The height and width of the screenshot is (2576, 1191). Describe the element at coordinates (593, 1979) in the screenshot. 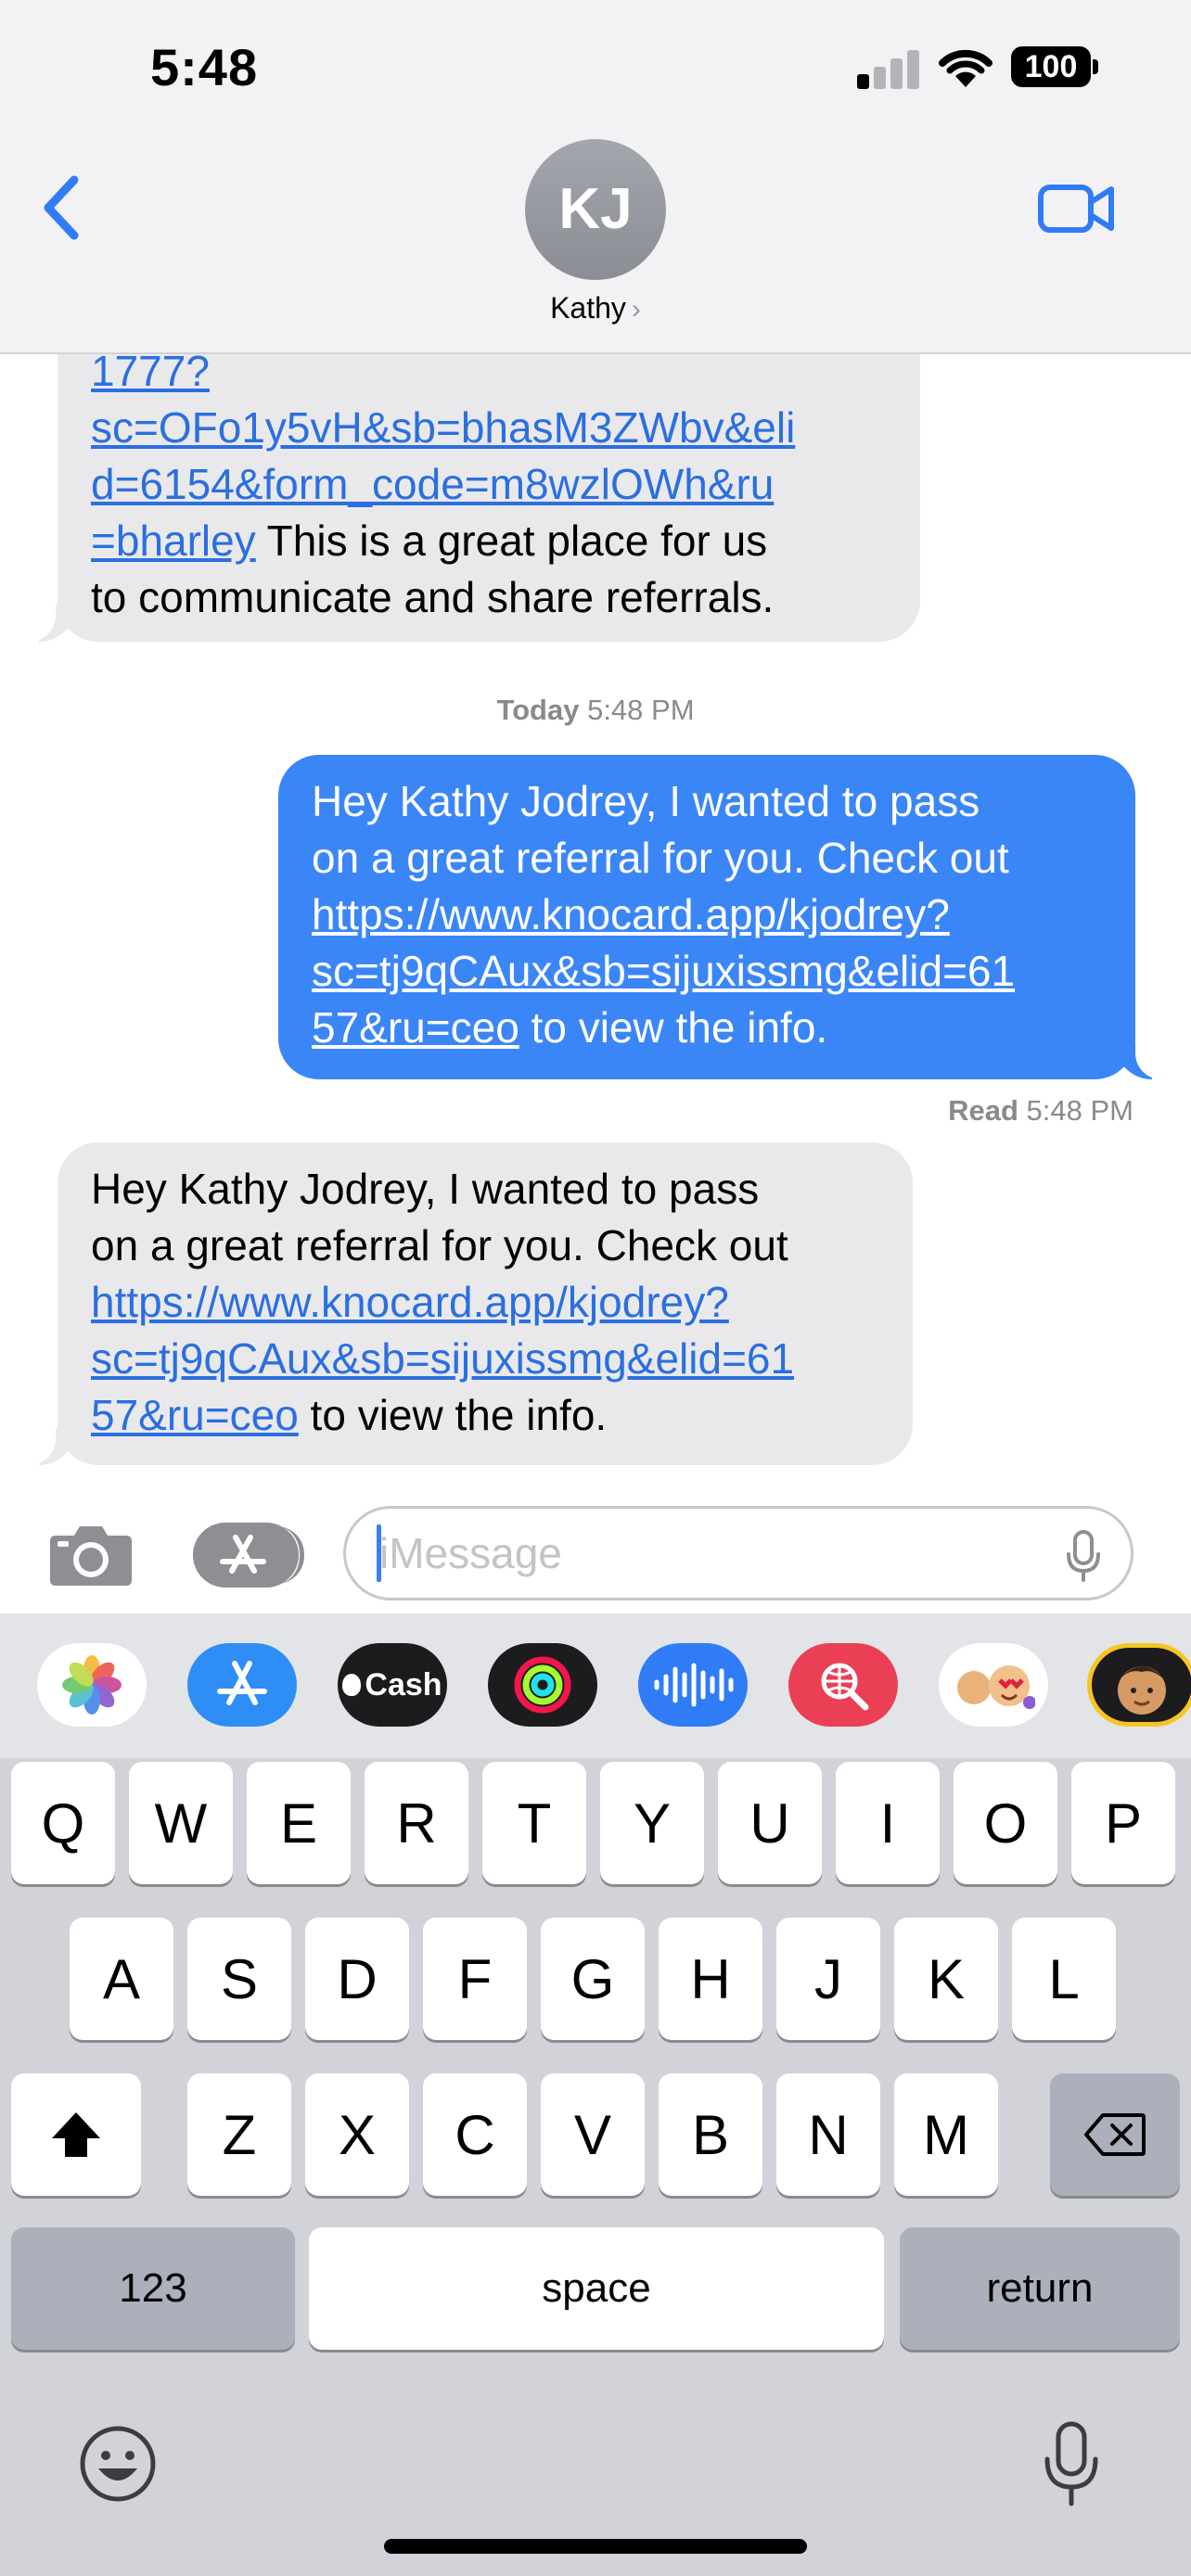

I see `key-g: G` at that location.